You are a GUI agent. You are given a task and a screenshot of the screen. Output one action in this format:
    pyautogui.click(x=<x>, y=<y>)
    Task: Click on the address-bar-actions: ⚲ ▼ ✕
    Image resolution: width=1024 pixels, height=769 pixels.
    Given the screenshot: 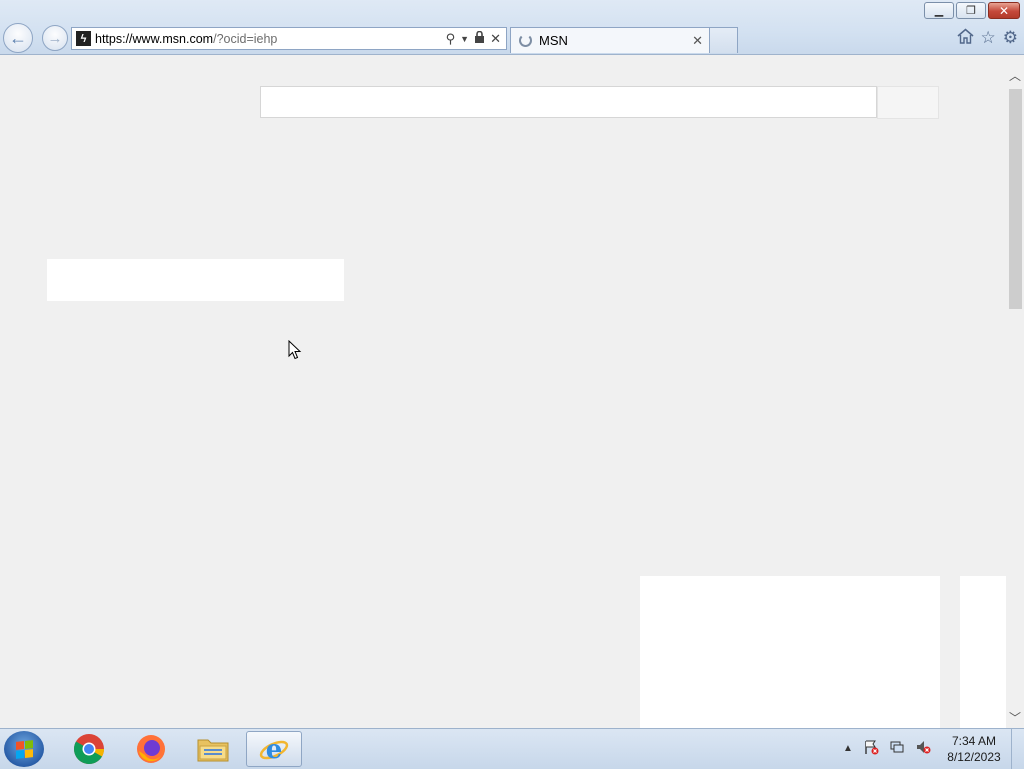 What is the action you would take?
    pyautogui.click(x=476, y=38)
    